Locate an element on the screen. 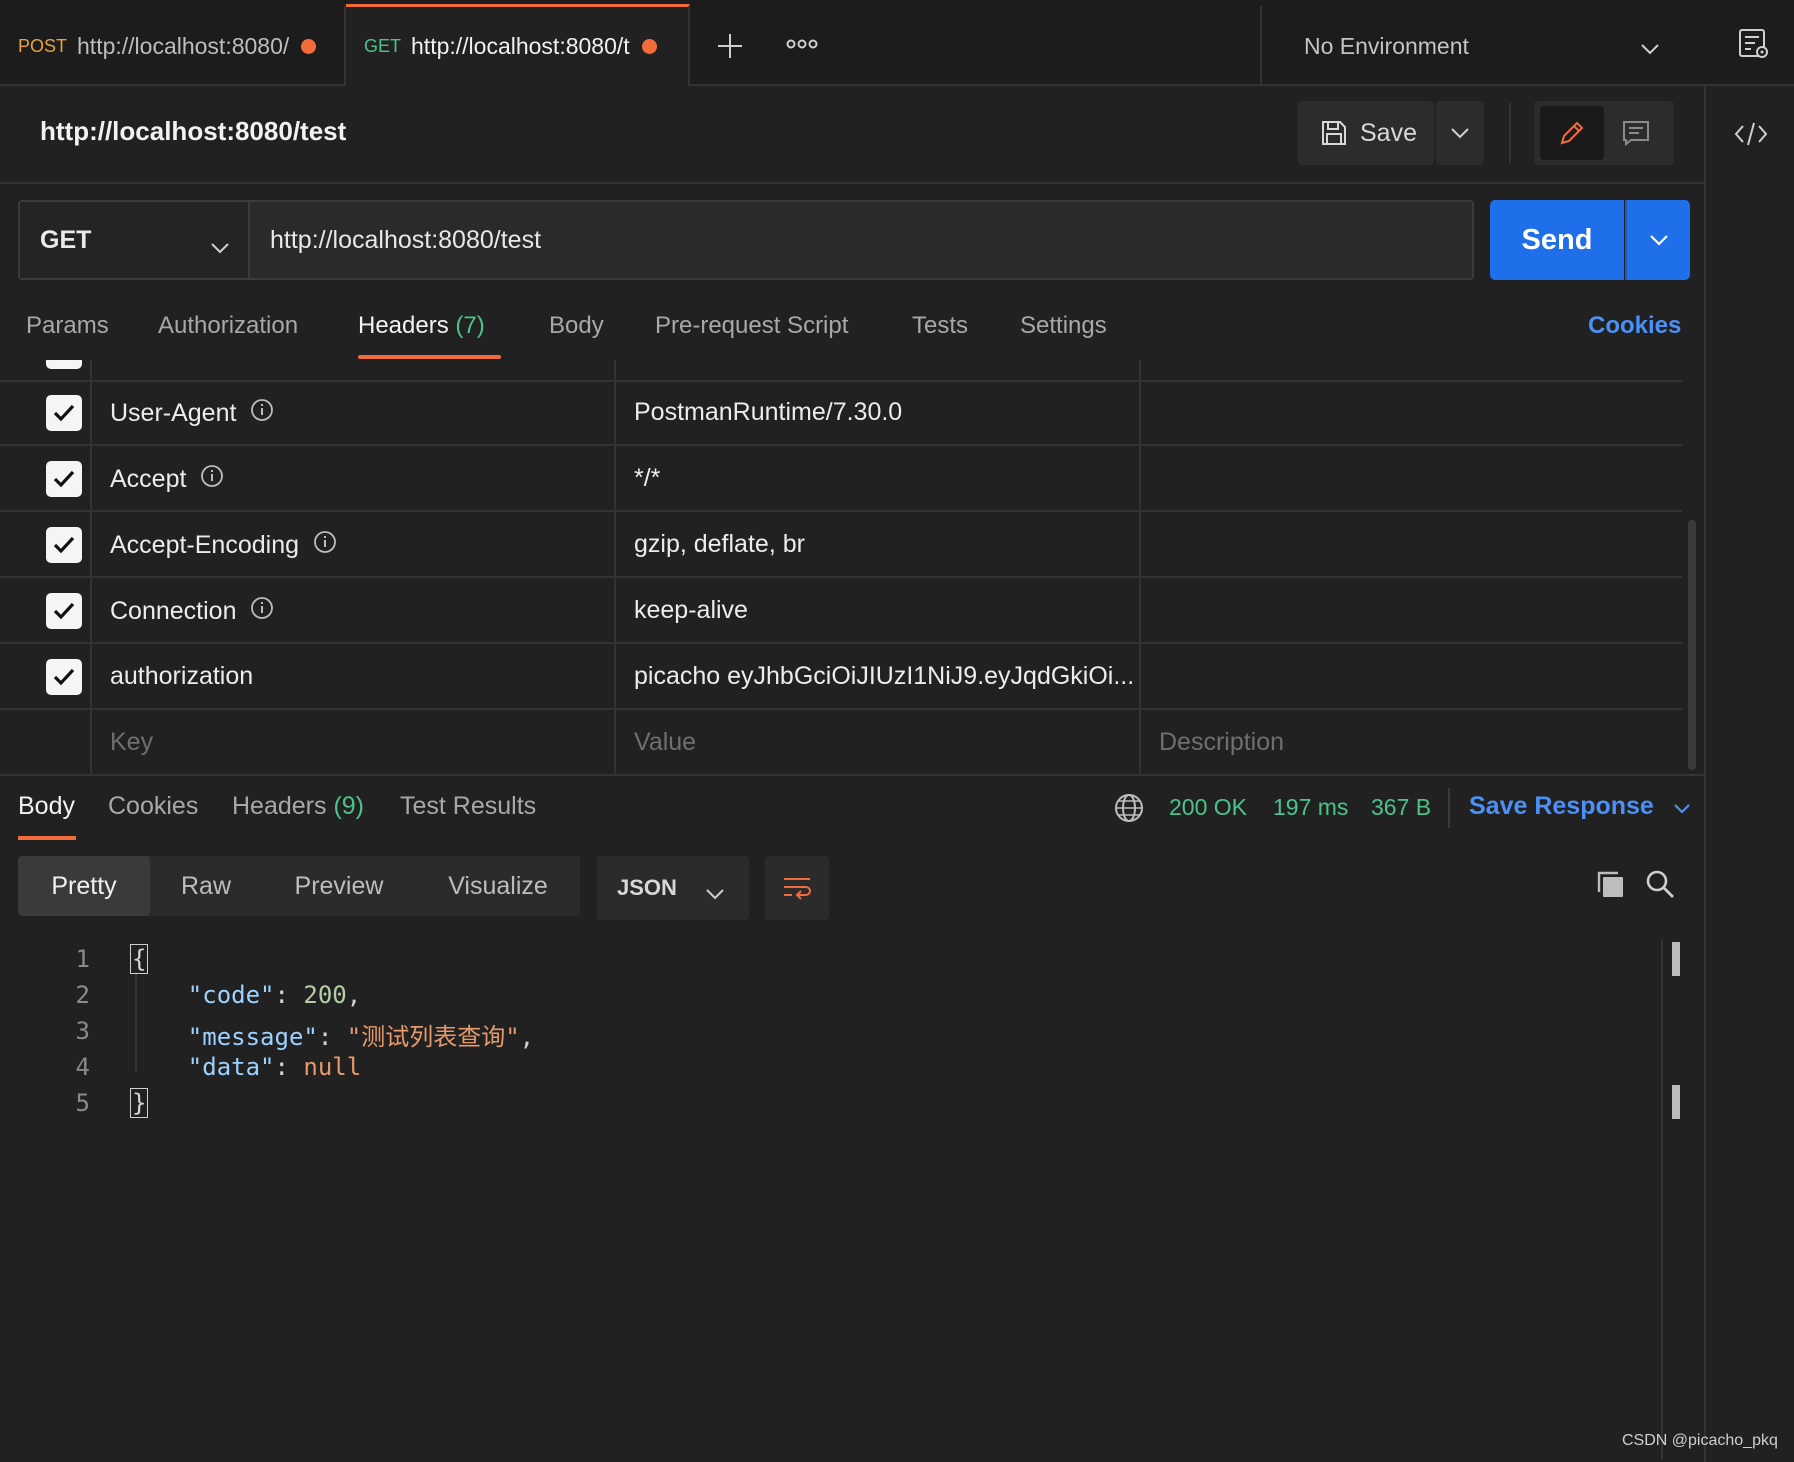  scroll-marker is located at coordinates (1676, 1102).